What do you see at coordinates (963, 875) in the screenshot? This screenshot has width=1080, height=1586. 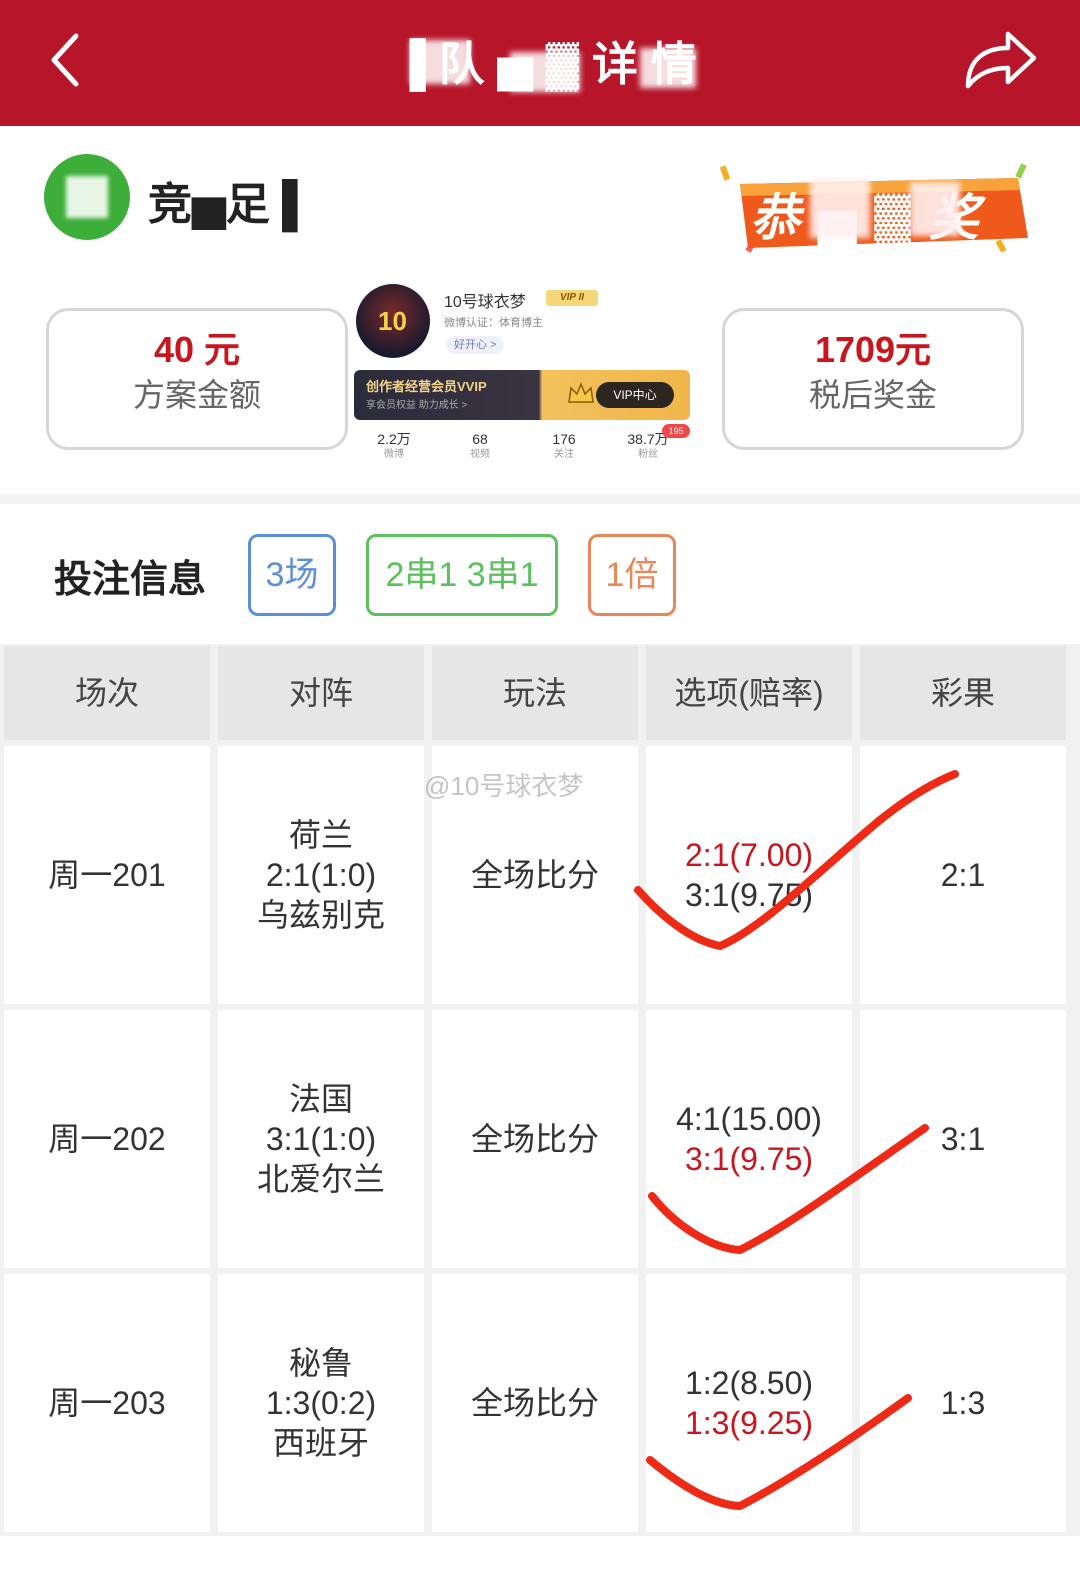 I see `table-row-result: 2:1` at bounding box center [963, 875].